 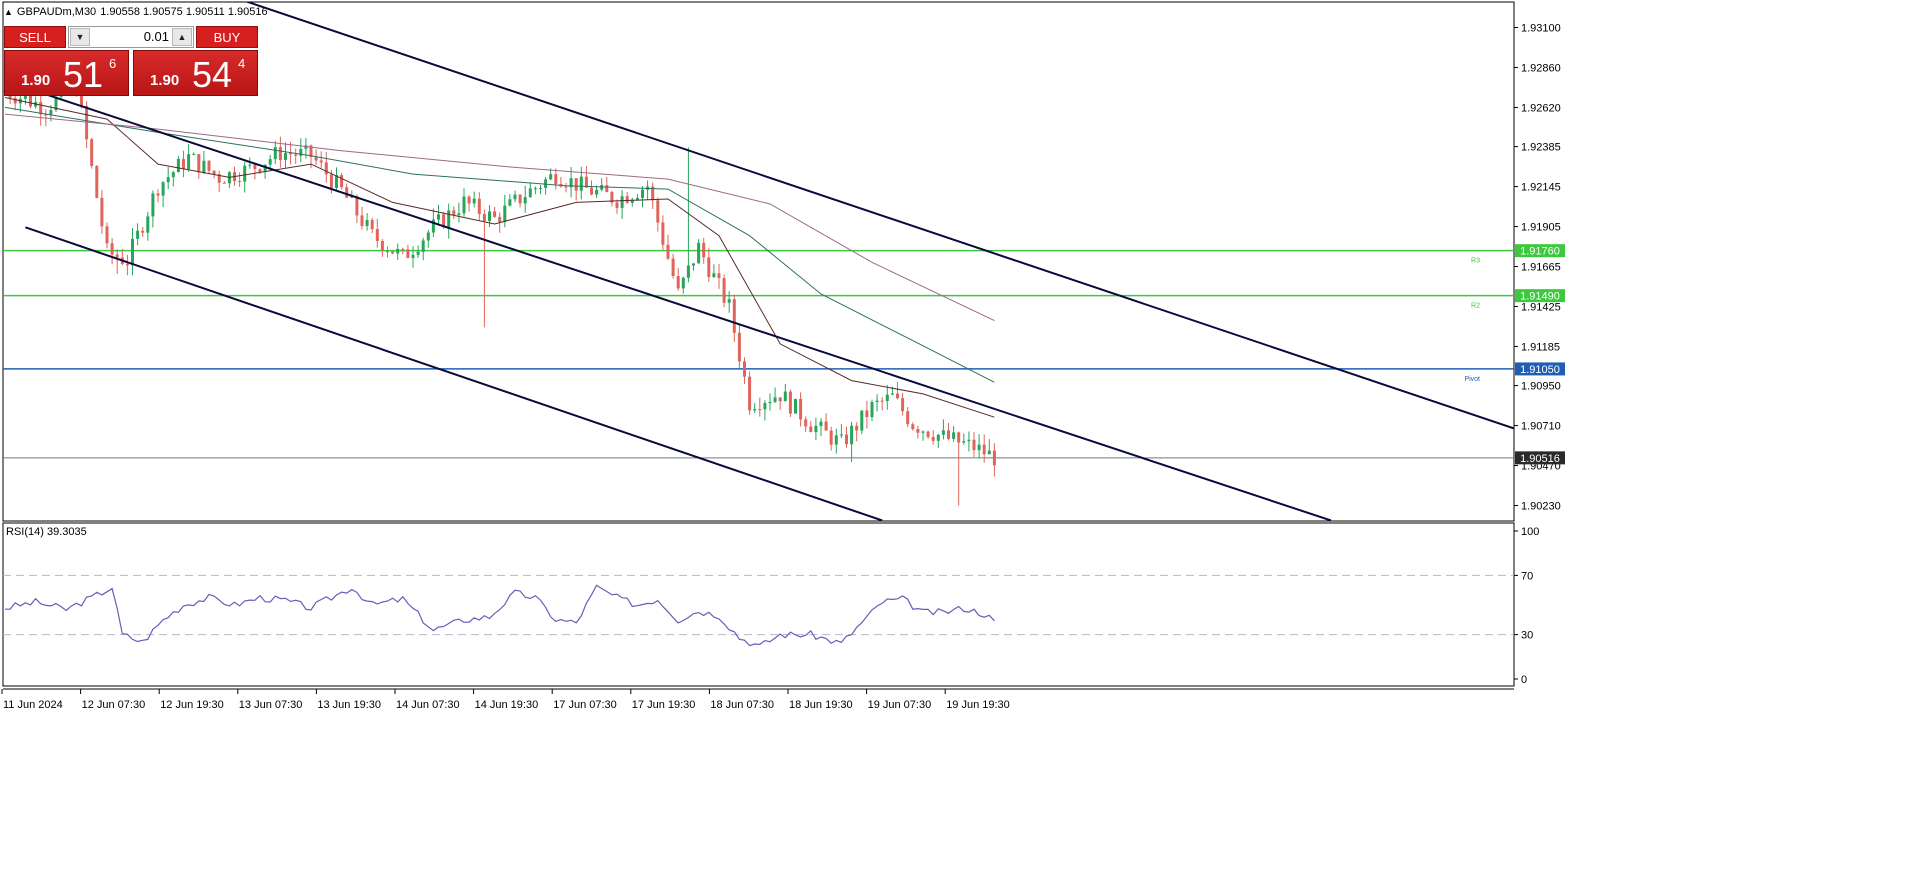 What do you see at coordinates (507, 705) in the screenshot?
I see `time-axis-label: 14 Jun 19:30` at bounding box center [507, 705].